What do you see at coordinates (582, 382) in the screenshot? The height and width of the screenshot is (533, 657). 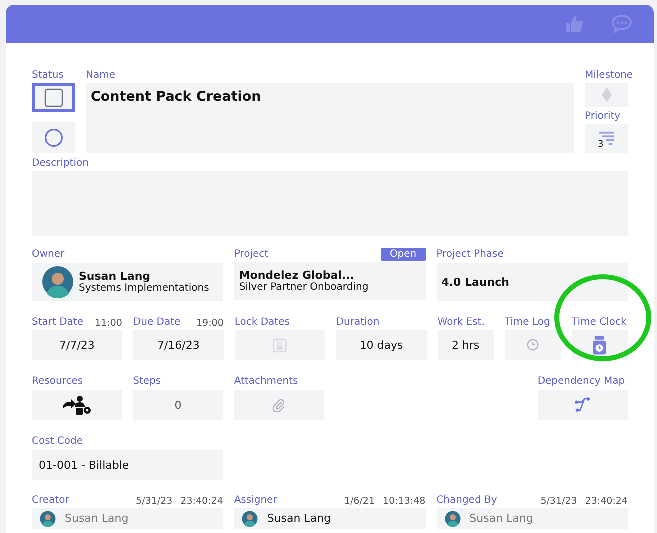 I see `field-label: Dependency Map` at bounding box center [582, 382].